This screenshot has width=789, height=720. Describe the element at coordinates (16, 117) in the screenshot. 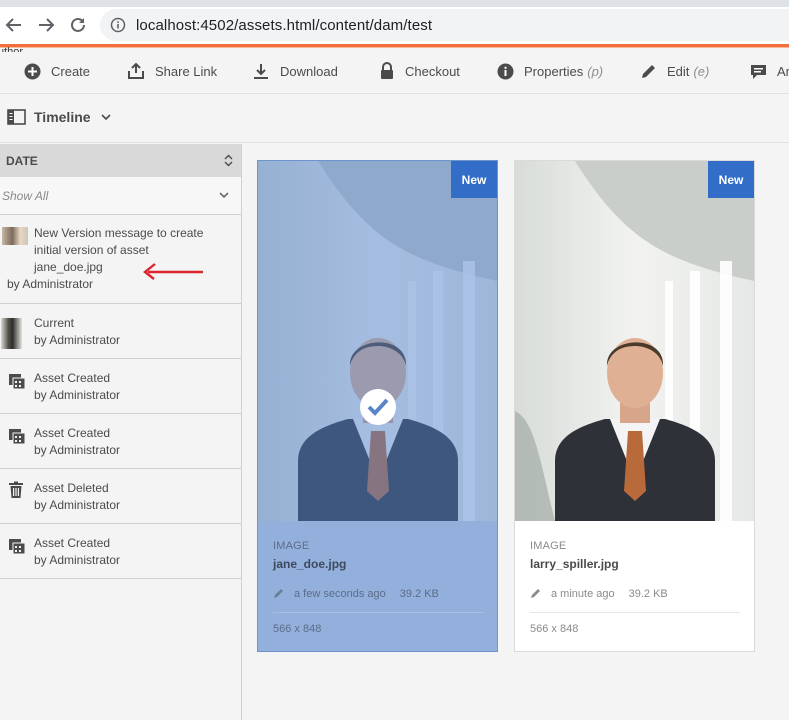

I see `rail-panel-icon` at that location.